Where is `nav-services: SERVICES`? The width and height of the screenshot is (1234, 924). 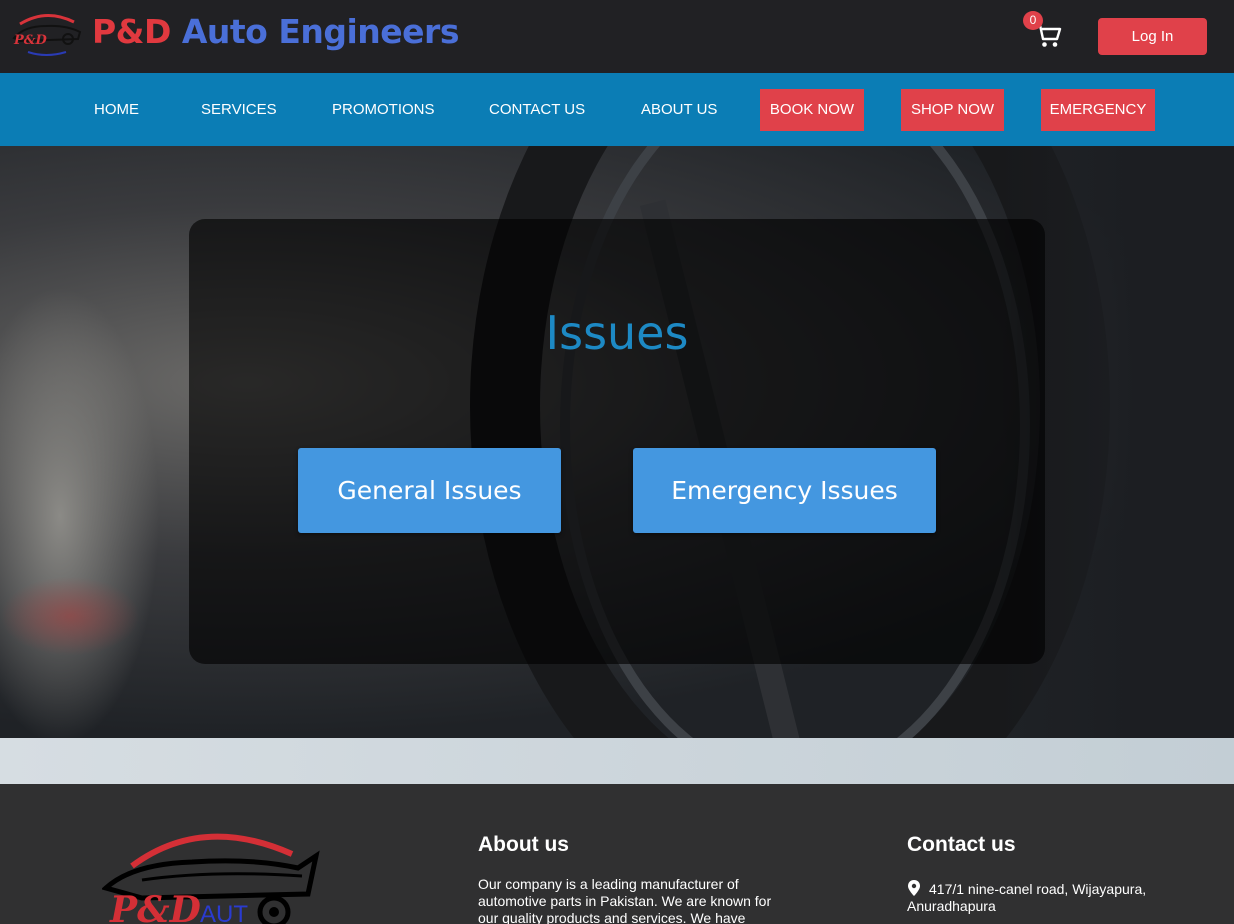 nav-services: SERVICES is located at coordinates (239, 109).